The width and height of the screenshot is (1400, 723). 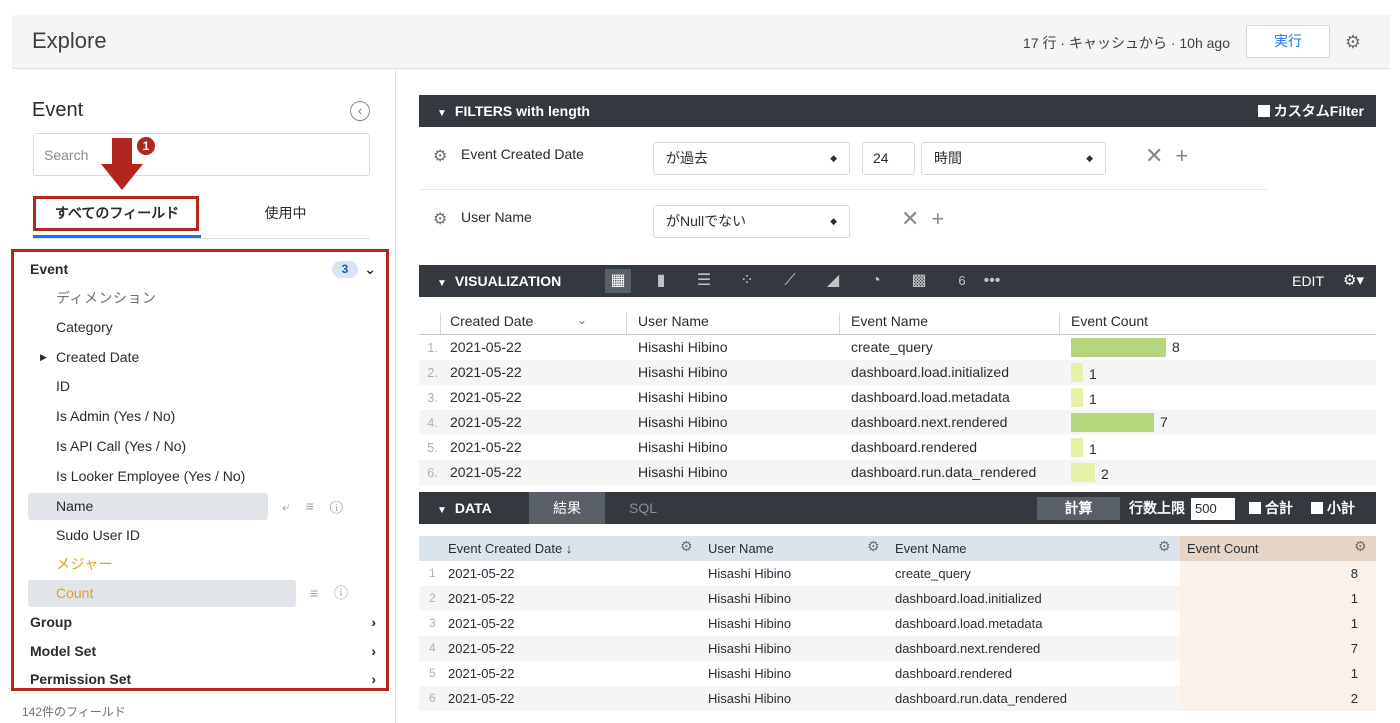 I want to click on map-icon: ▩, so click(x=919, y=281).